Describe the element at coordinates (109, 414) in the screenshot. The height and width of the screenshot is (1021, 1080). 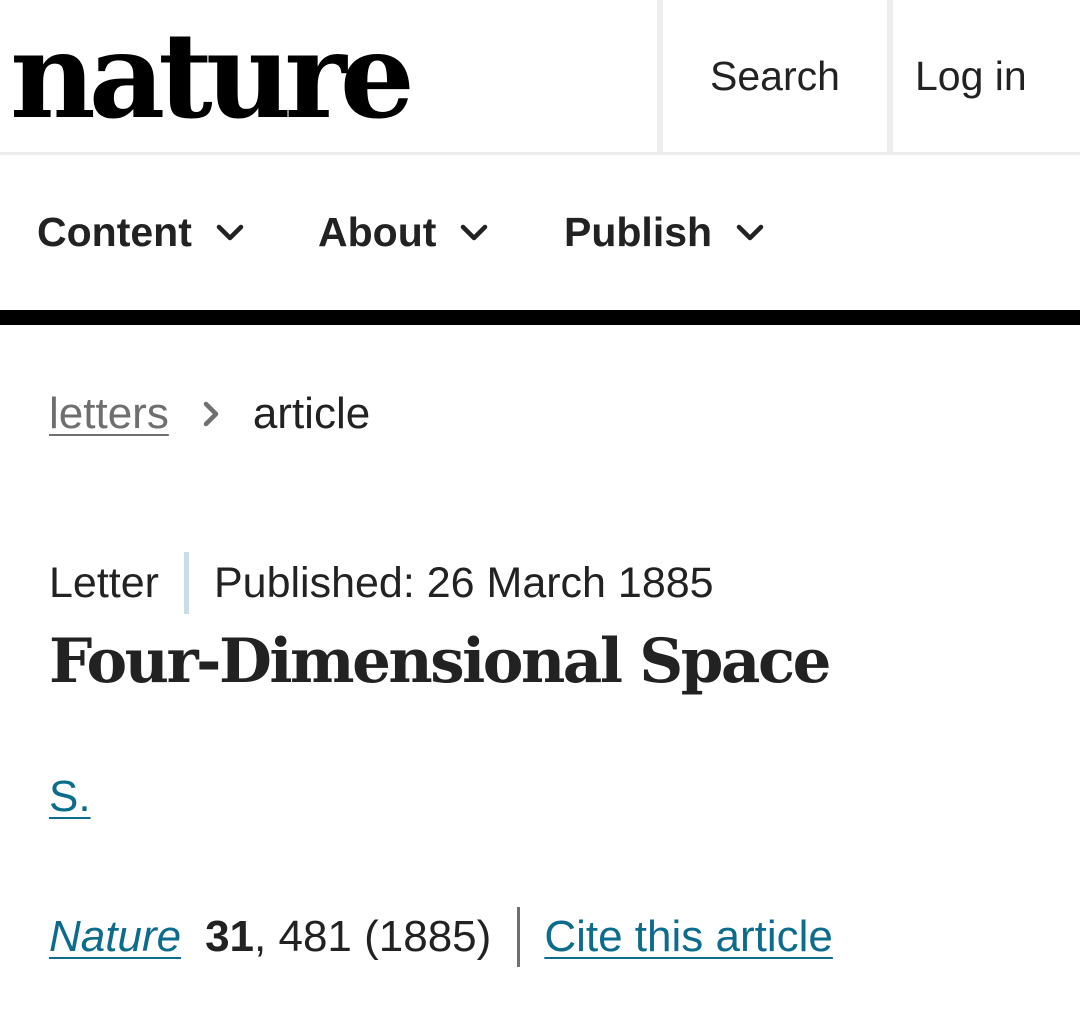
I see `breadcrumb-link-letters: letters` at that location.